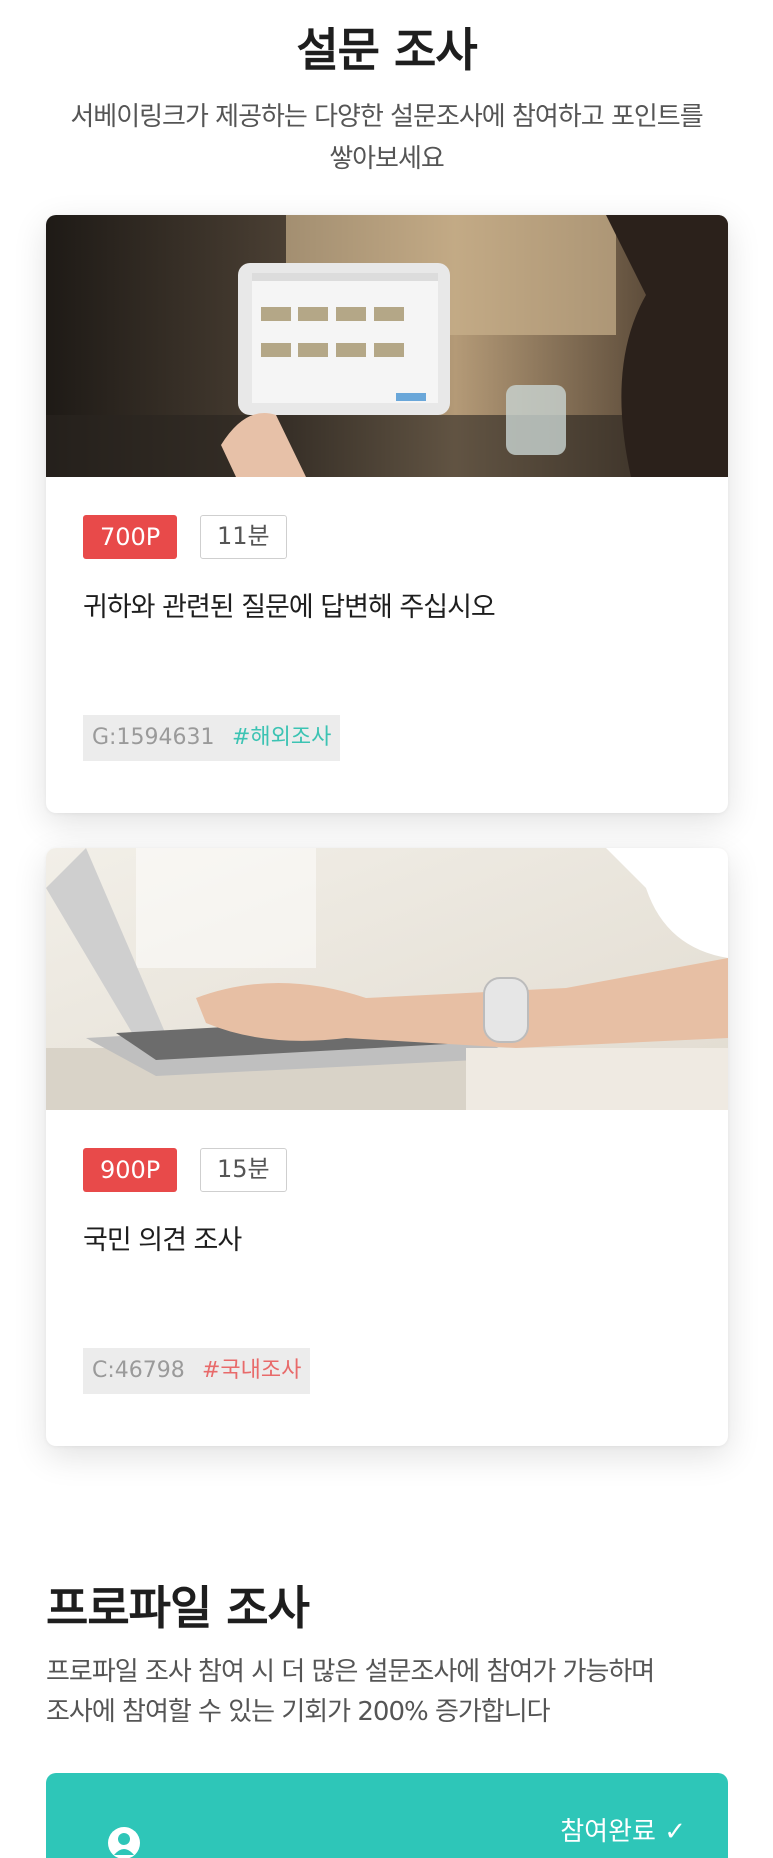 This screenshot has height=1858, width=773. What do you see at coordinates (178, 1608) in the screenshot?
I see `profile-section-title: 프로파일 조사` at bounding box center [178, 1608].